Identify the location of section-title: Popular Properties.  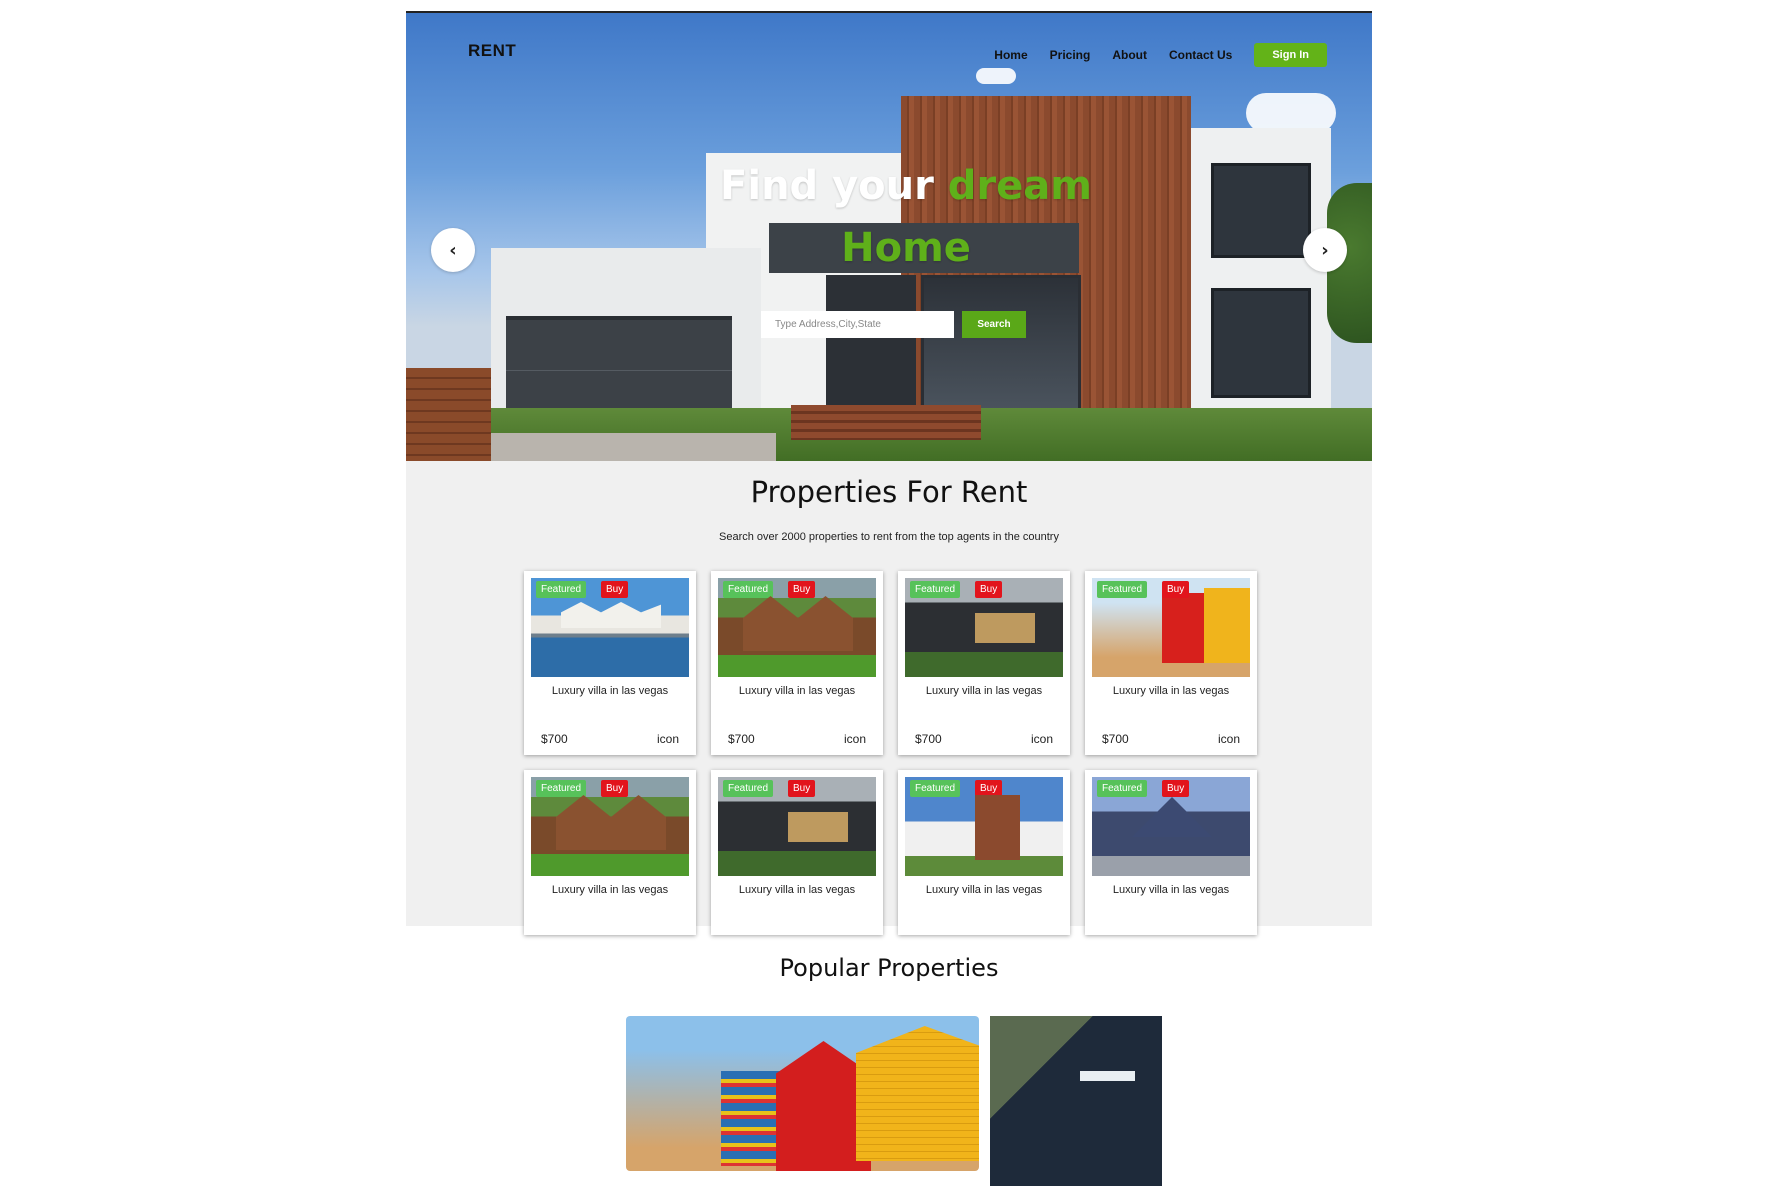
(889, 968).